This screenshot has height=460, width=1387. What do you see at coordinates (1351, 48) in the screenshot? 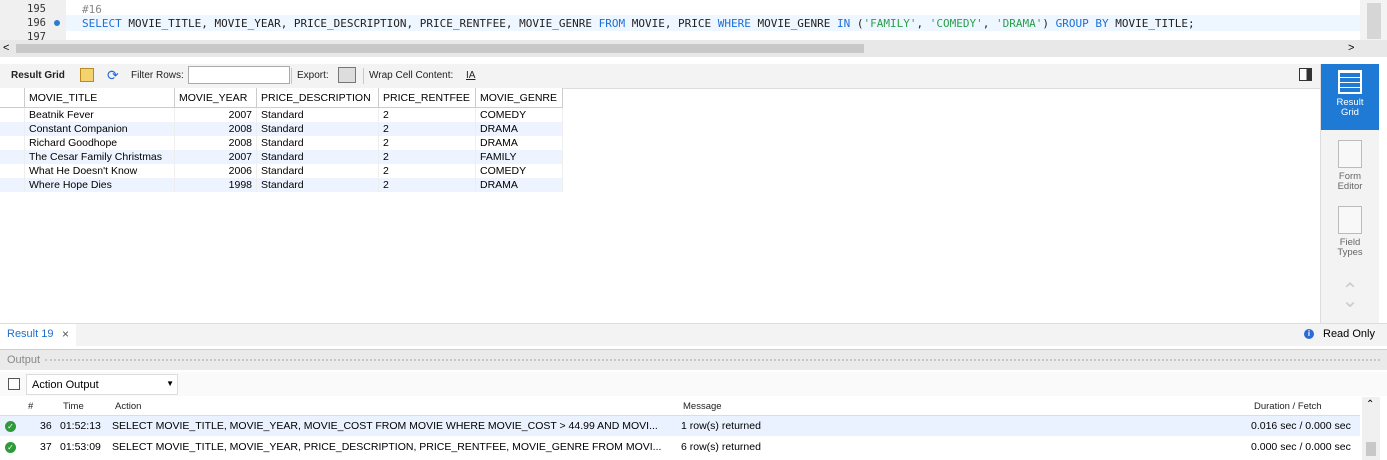
I see `chevron-right-icon: >` at bounding box center [1351, 48].